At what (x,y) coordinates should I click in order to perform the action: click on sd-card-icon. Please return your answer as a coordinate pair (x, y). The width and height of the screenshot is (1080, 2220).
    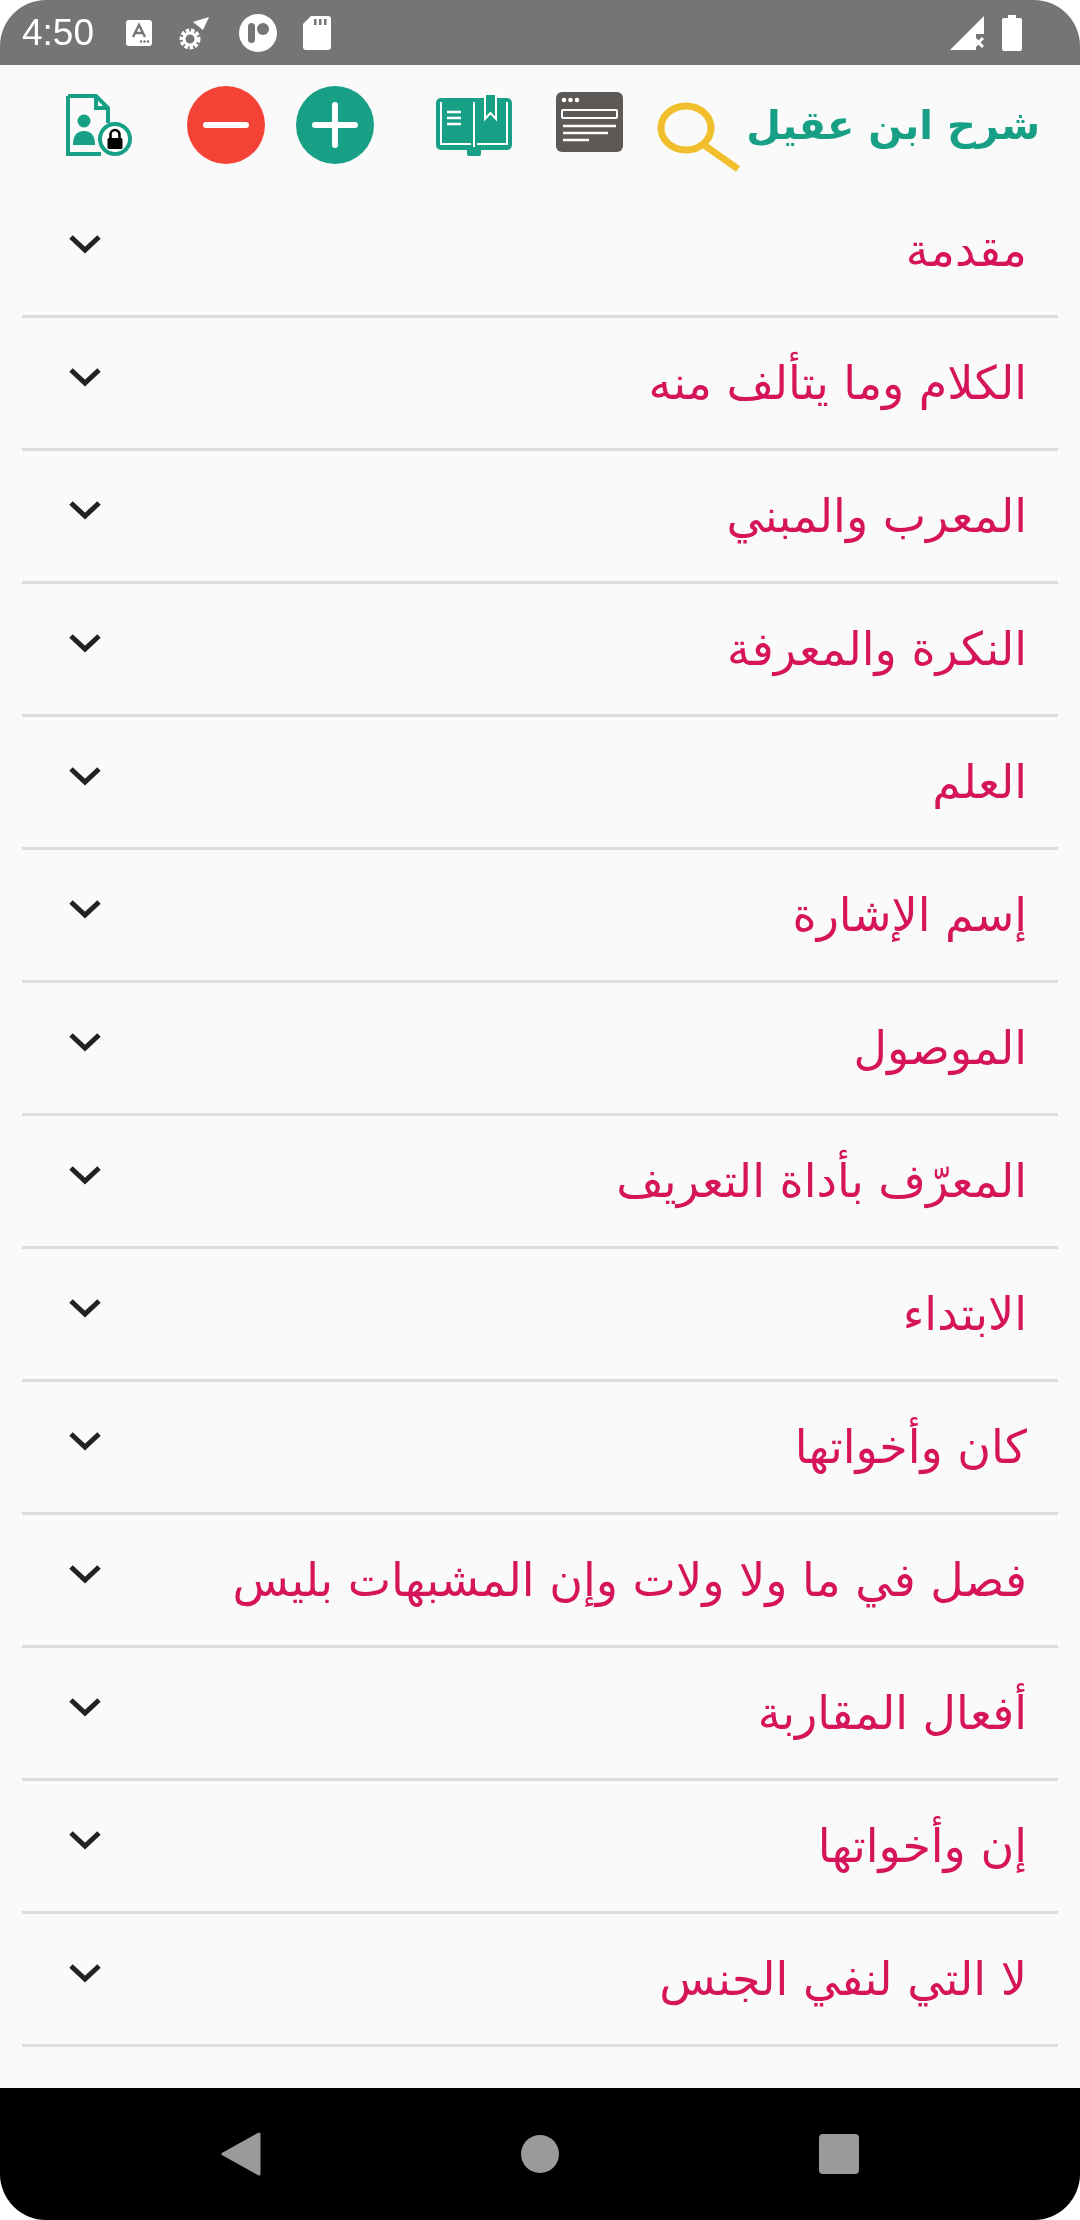
    Looking at the image, I should click on (317, 32).